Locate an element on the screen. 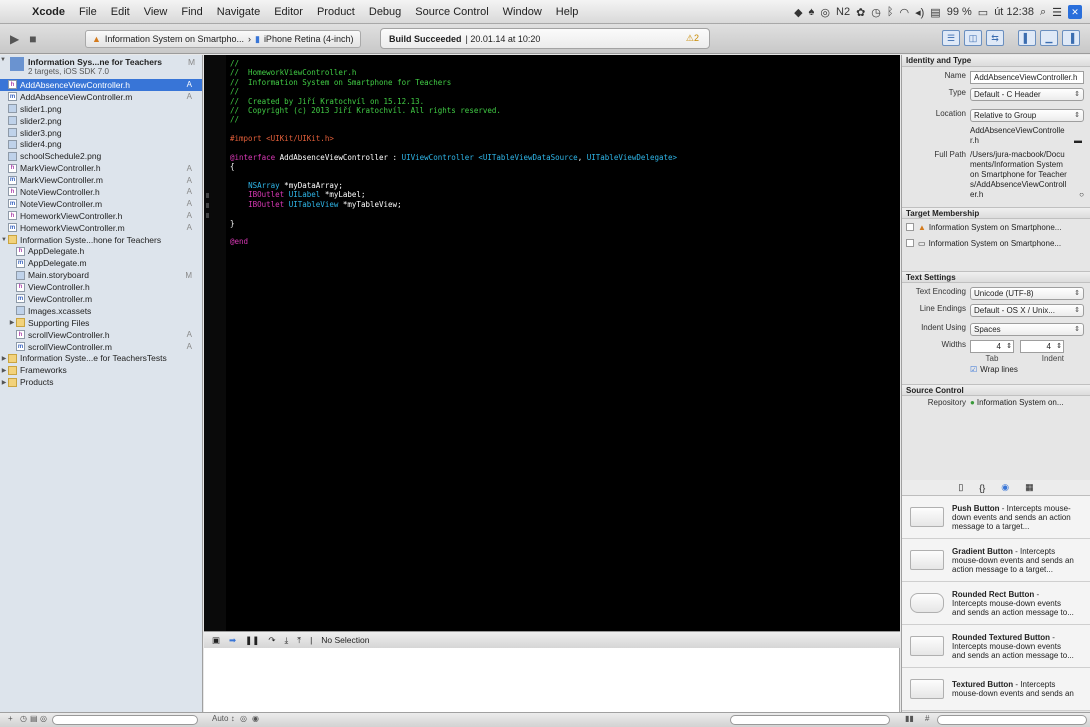 The image size is (1090, 727). menu-file: File is located at coordinates (88, 12).